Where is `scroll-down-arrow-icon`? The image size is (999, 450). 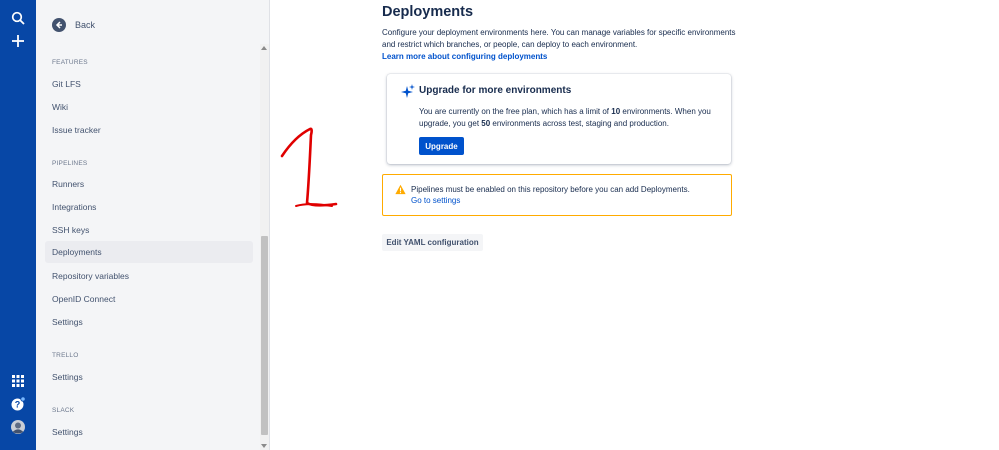 scroll-down-arrow-icon is located at coordinates (264, 446).